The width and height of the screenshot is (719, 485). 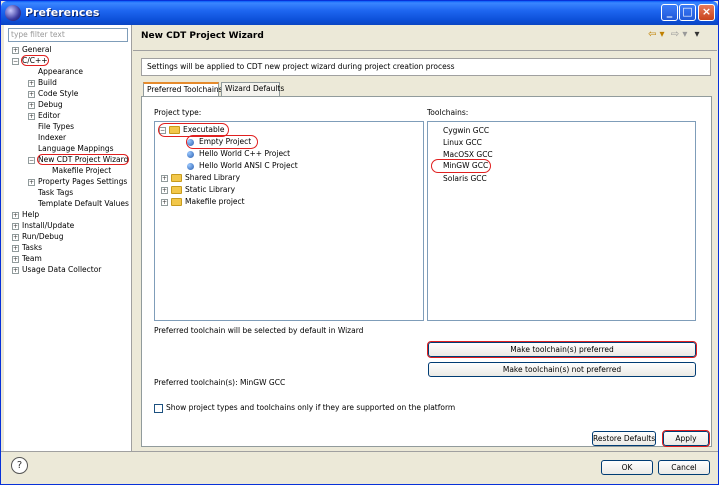 What do you see at coordinates (53, 93) in the screenshot?
I see `tree-item-code-style: + Code Style` at bounding box center [53, 93].